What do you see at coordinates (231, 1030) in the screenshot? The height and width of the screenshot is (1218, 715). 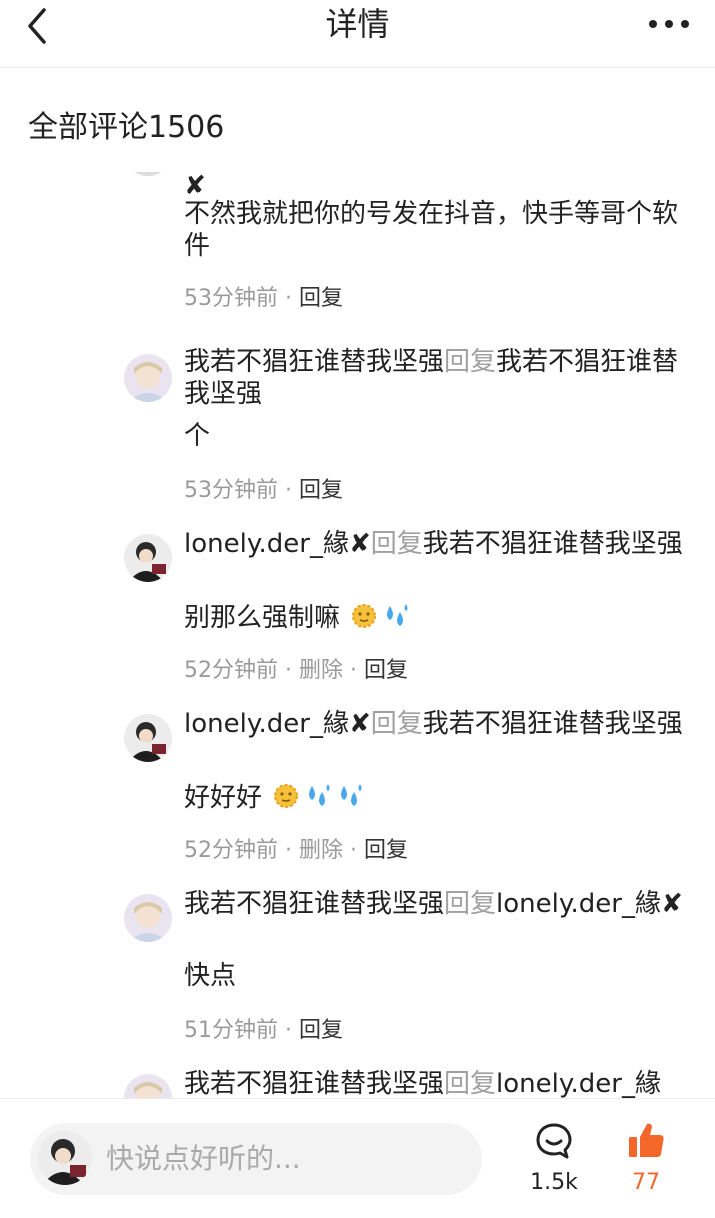 I see `reply-time: 51分钟前` at bounding box center [231, 1030].